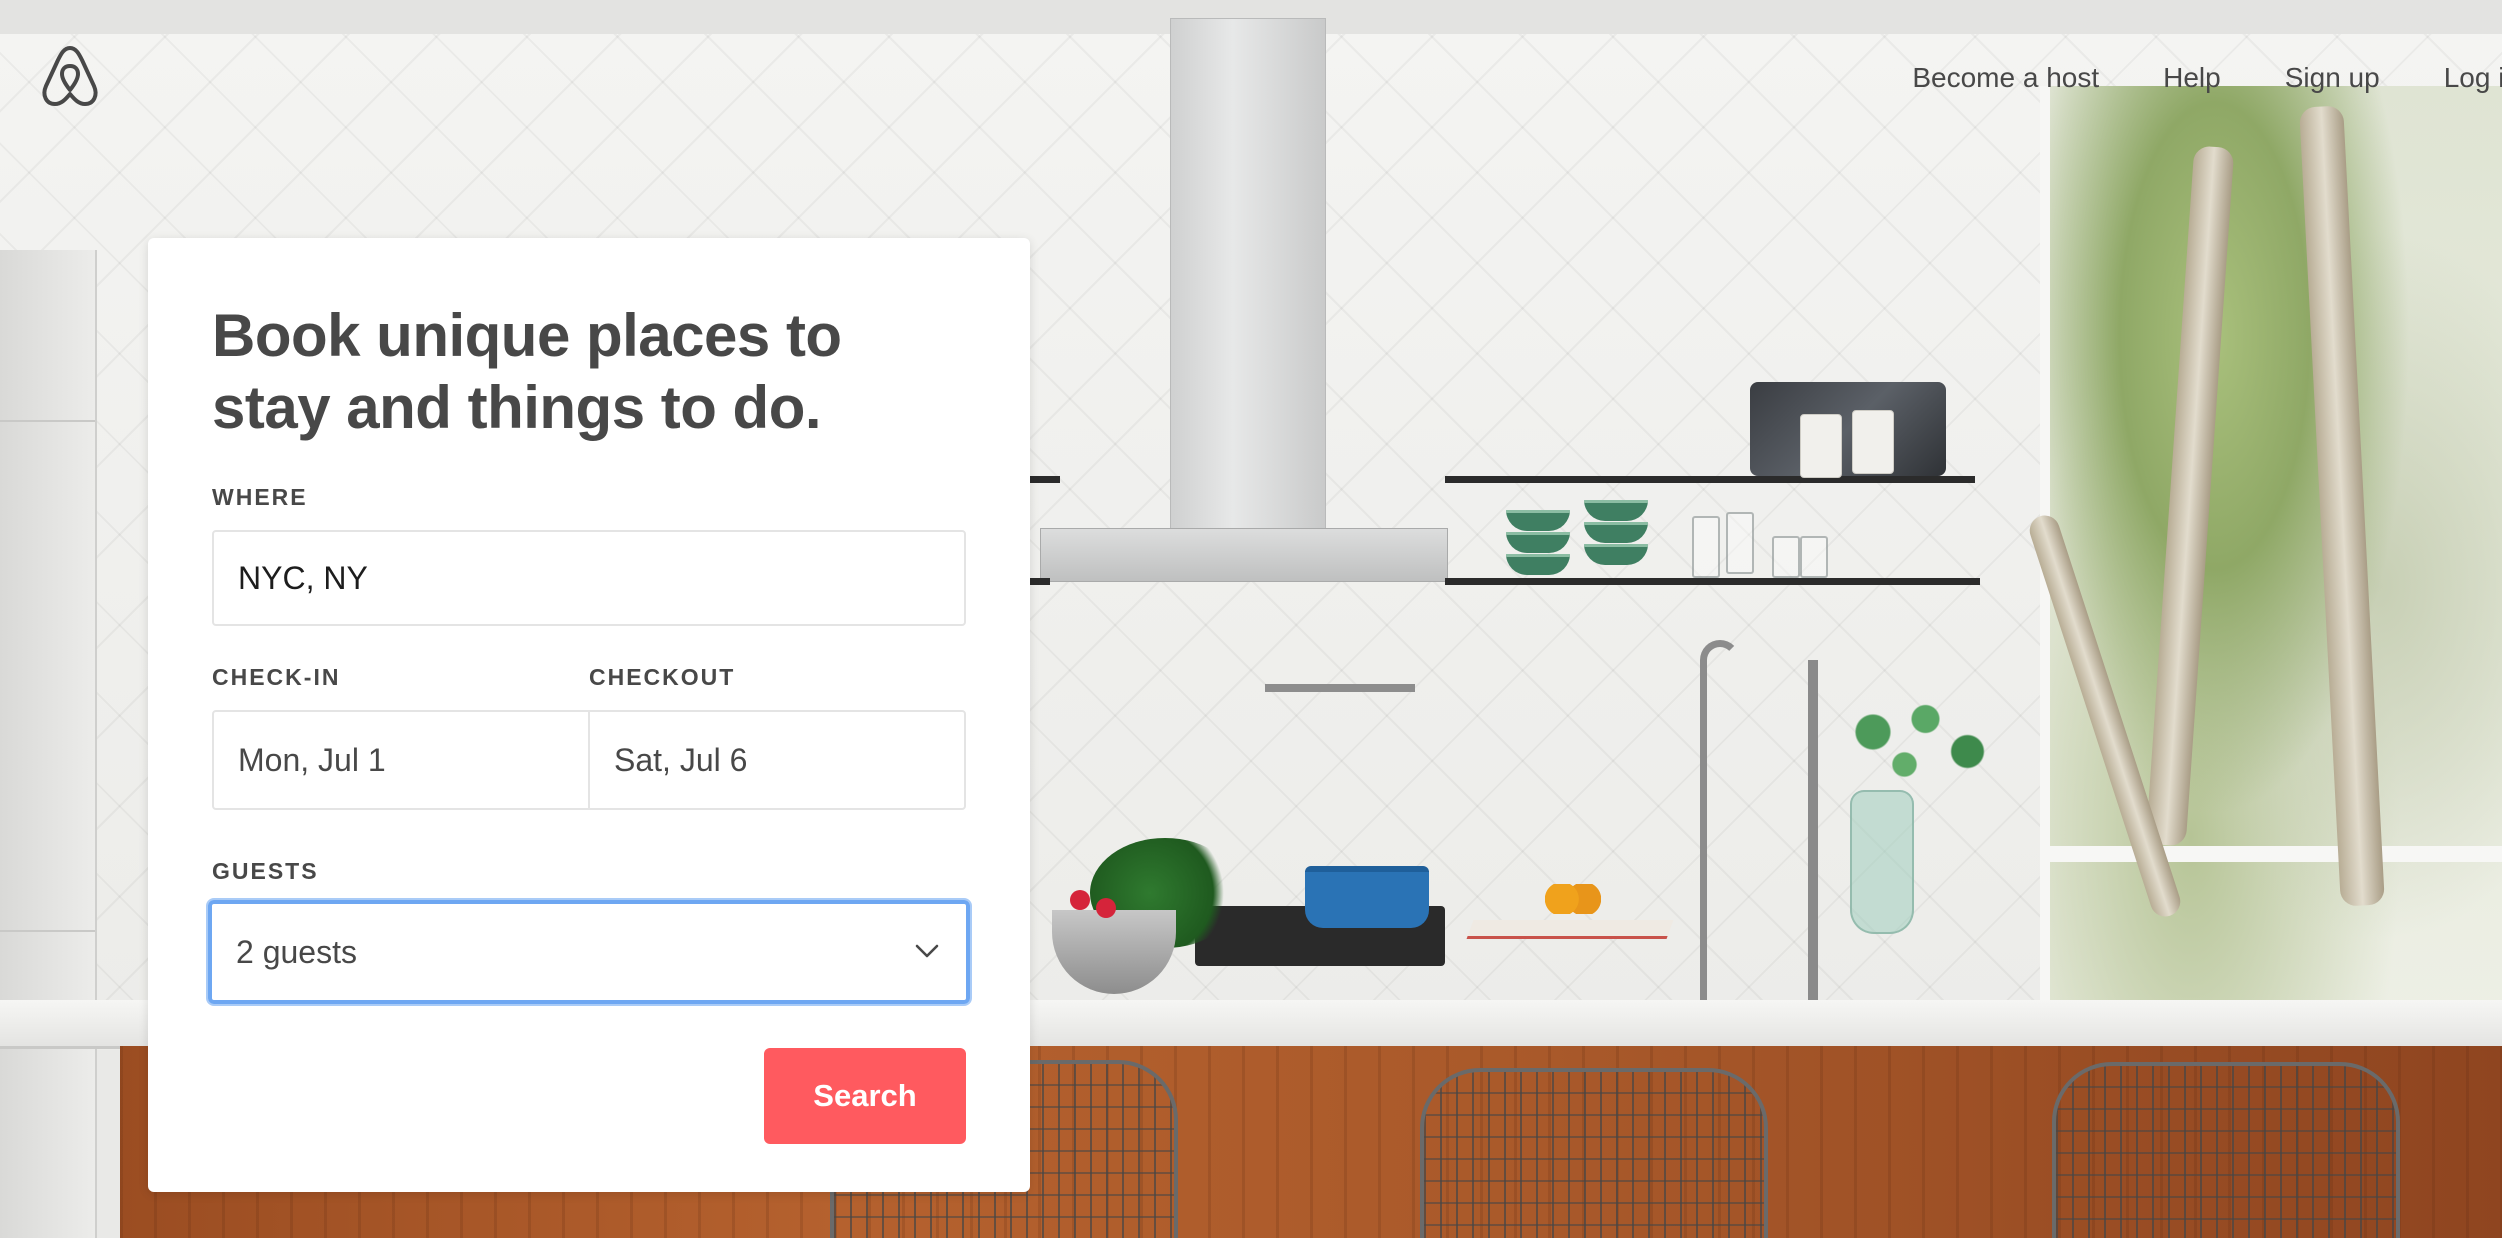 This screenshot has width=2502, height=1238. Describe the element at coordinates (662, 677) in the screenshot. I see `checkout-label: CHECKOUT` at that location.